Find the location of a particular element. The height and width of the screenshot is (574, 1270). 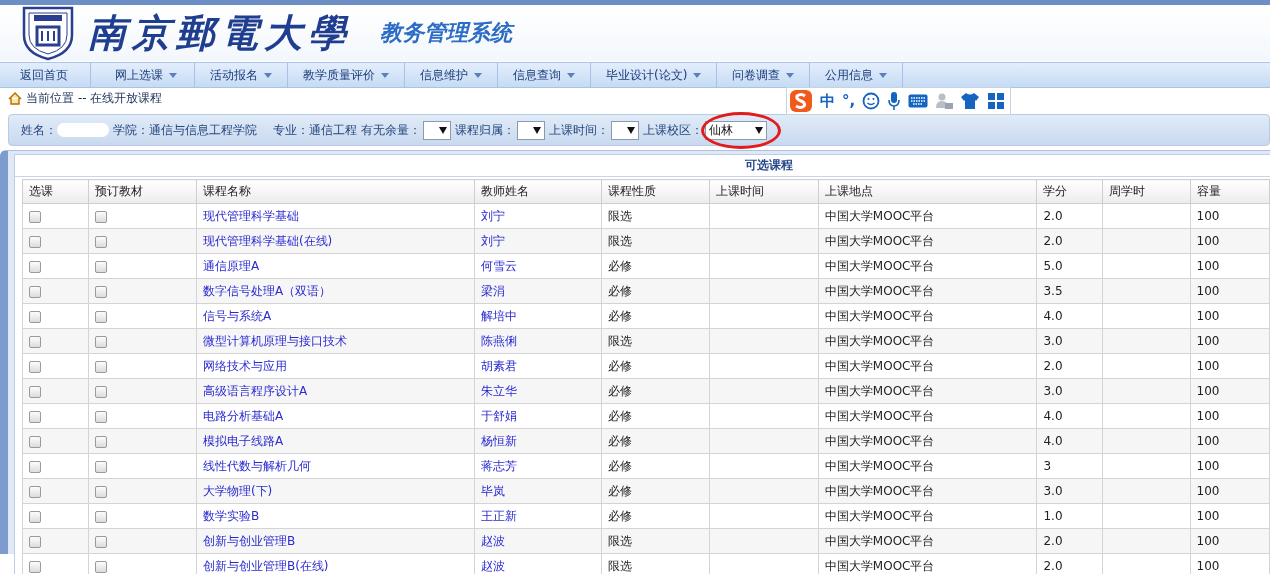

teacher-link: 于舒娟 is located at coordinates (499, 415).